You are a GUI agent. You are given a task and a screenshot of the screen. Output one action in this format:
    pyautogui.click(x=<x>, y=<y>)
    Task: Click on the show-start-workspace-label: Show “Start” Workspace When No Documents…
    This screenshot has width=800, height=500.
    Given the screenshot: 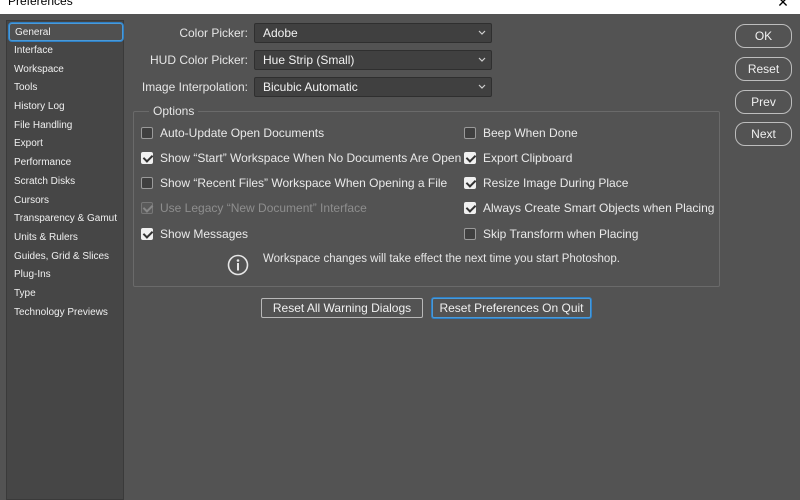 What is the action you would take?
    pyautogui.click(x=311, y=158)
    